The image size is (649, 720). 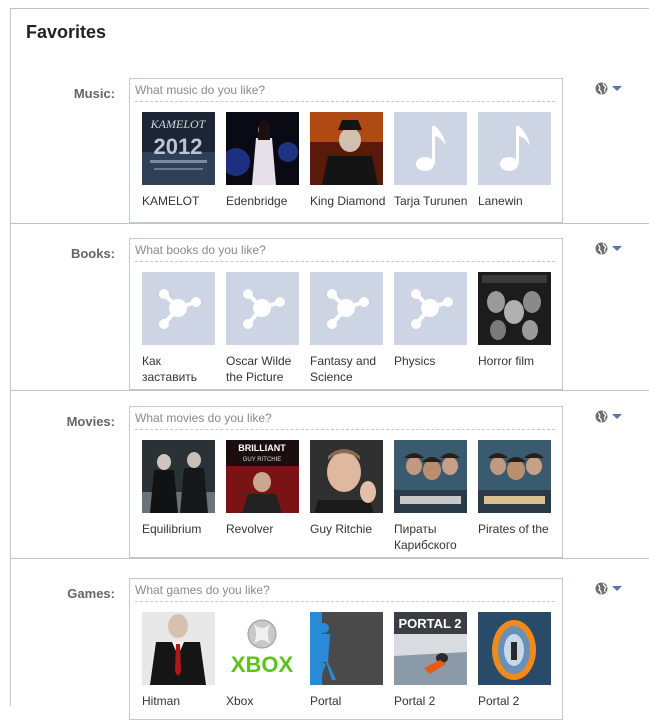 What do you see at coordinates (506, 361) in the screenshot?
I see `item-label: Horror film` at bounding box center [506, 361].